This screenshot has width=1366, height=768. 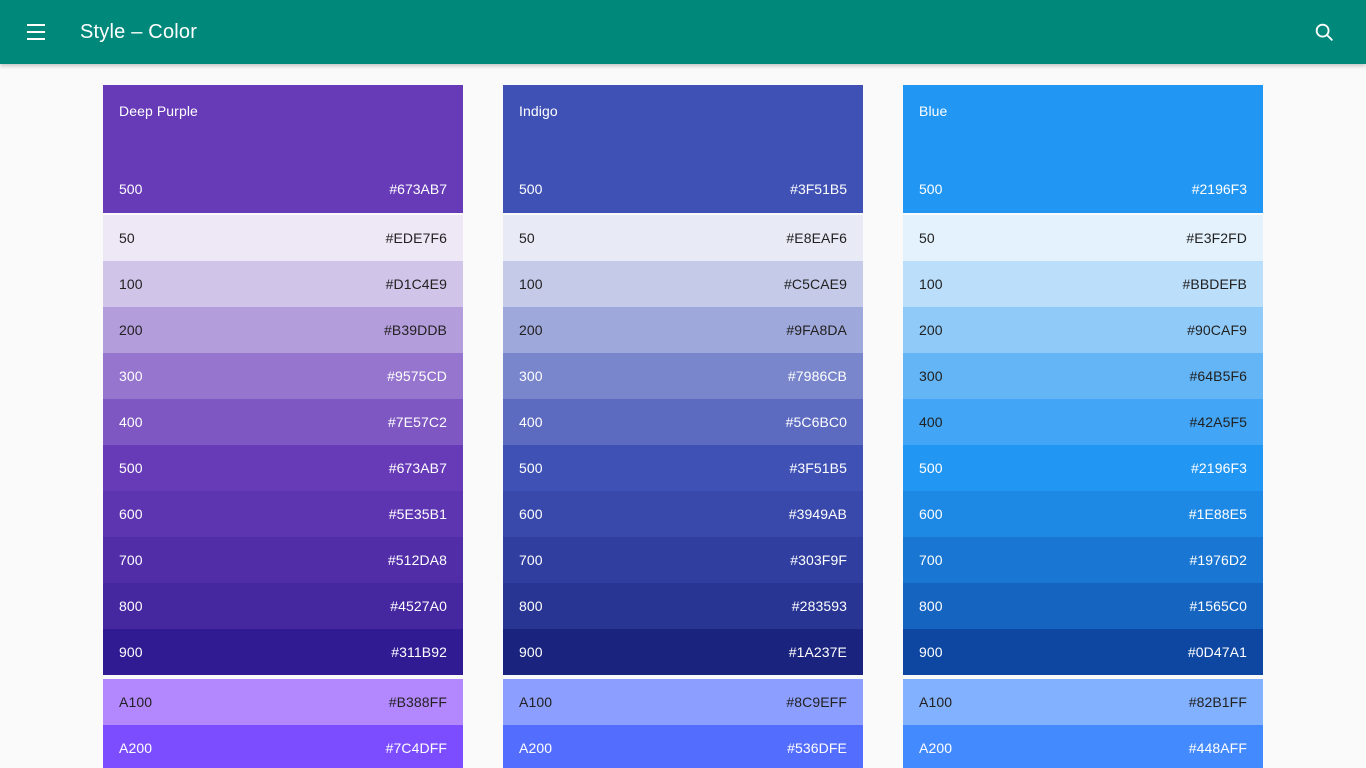 I want to click on shade-row: A200 #448AFF, so click(x=1083, y=746).